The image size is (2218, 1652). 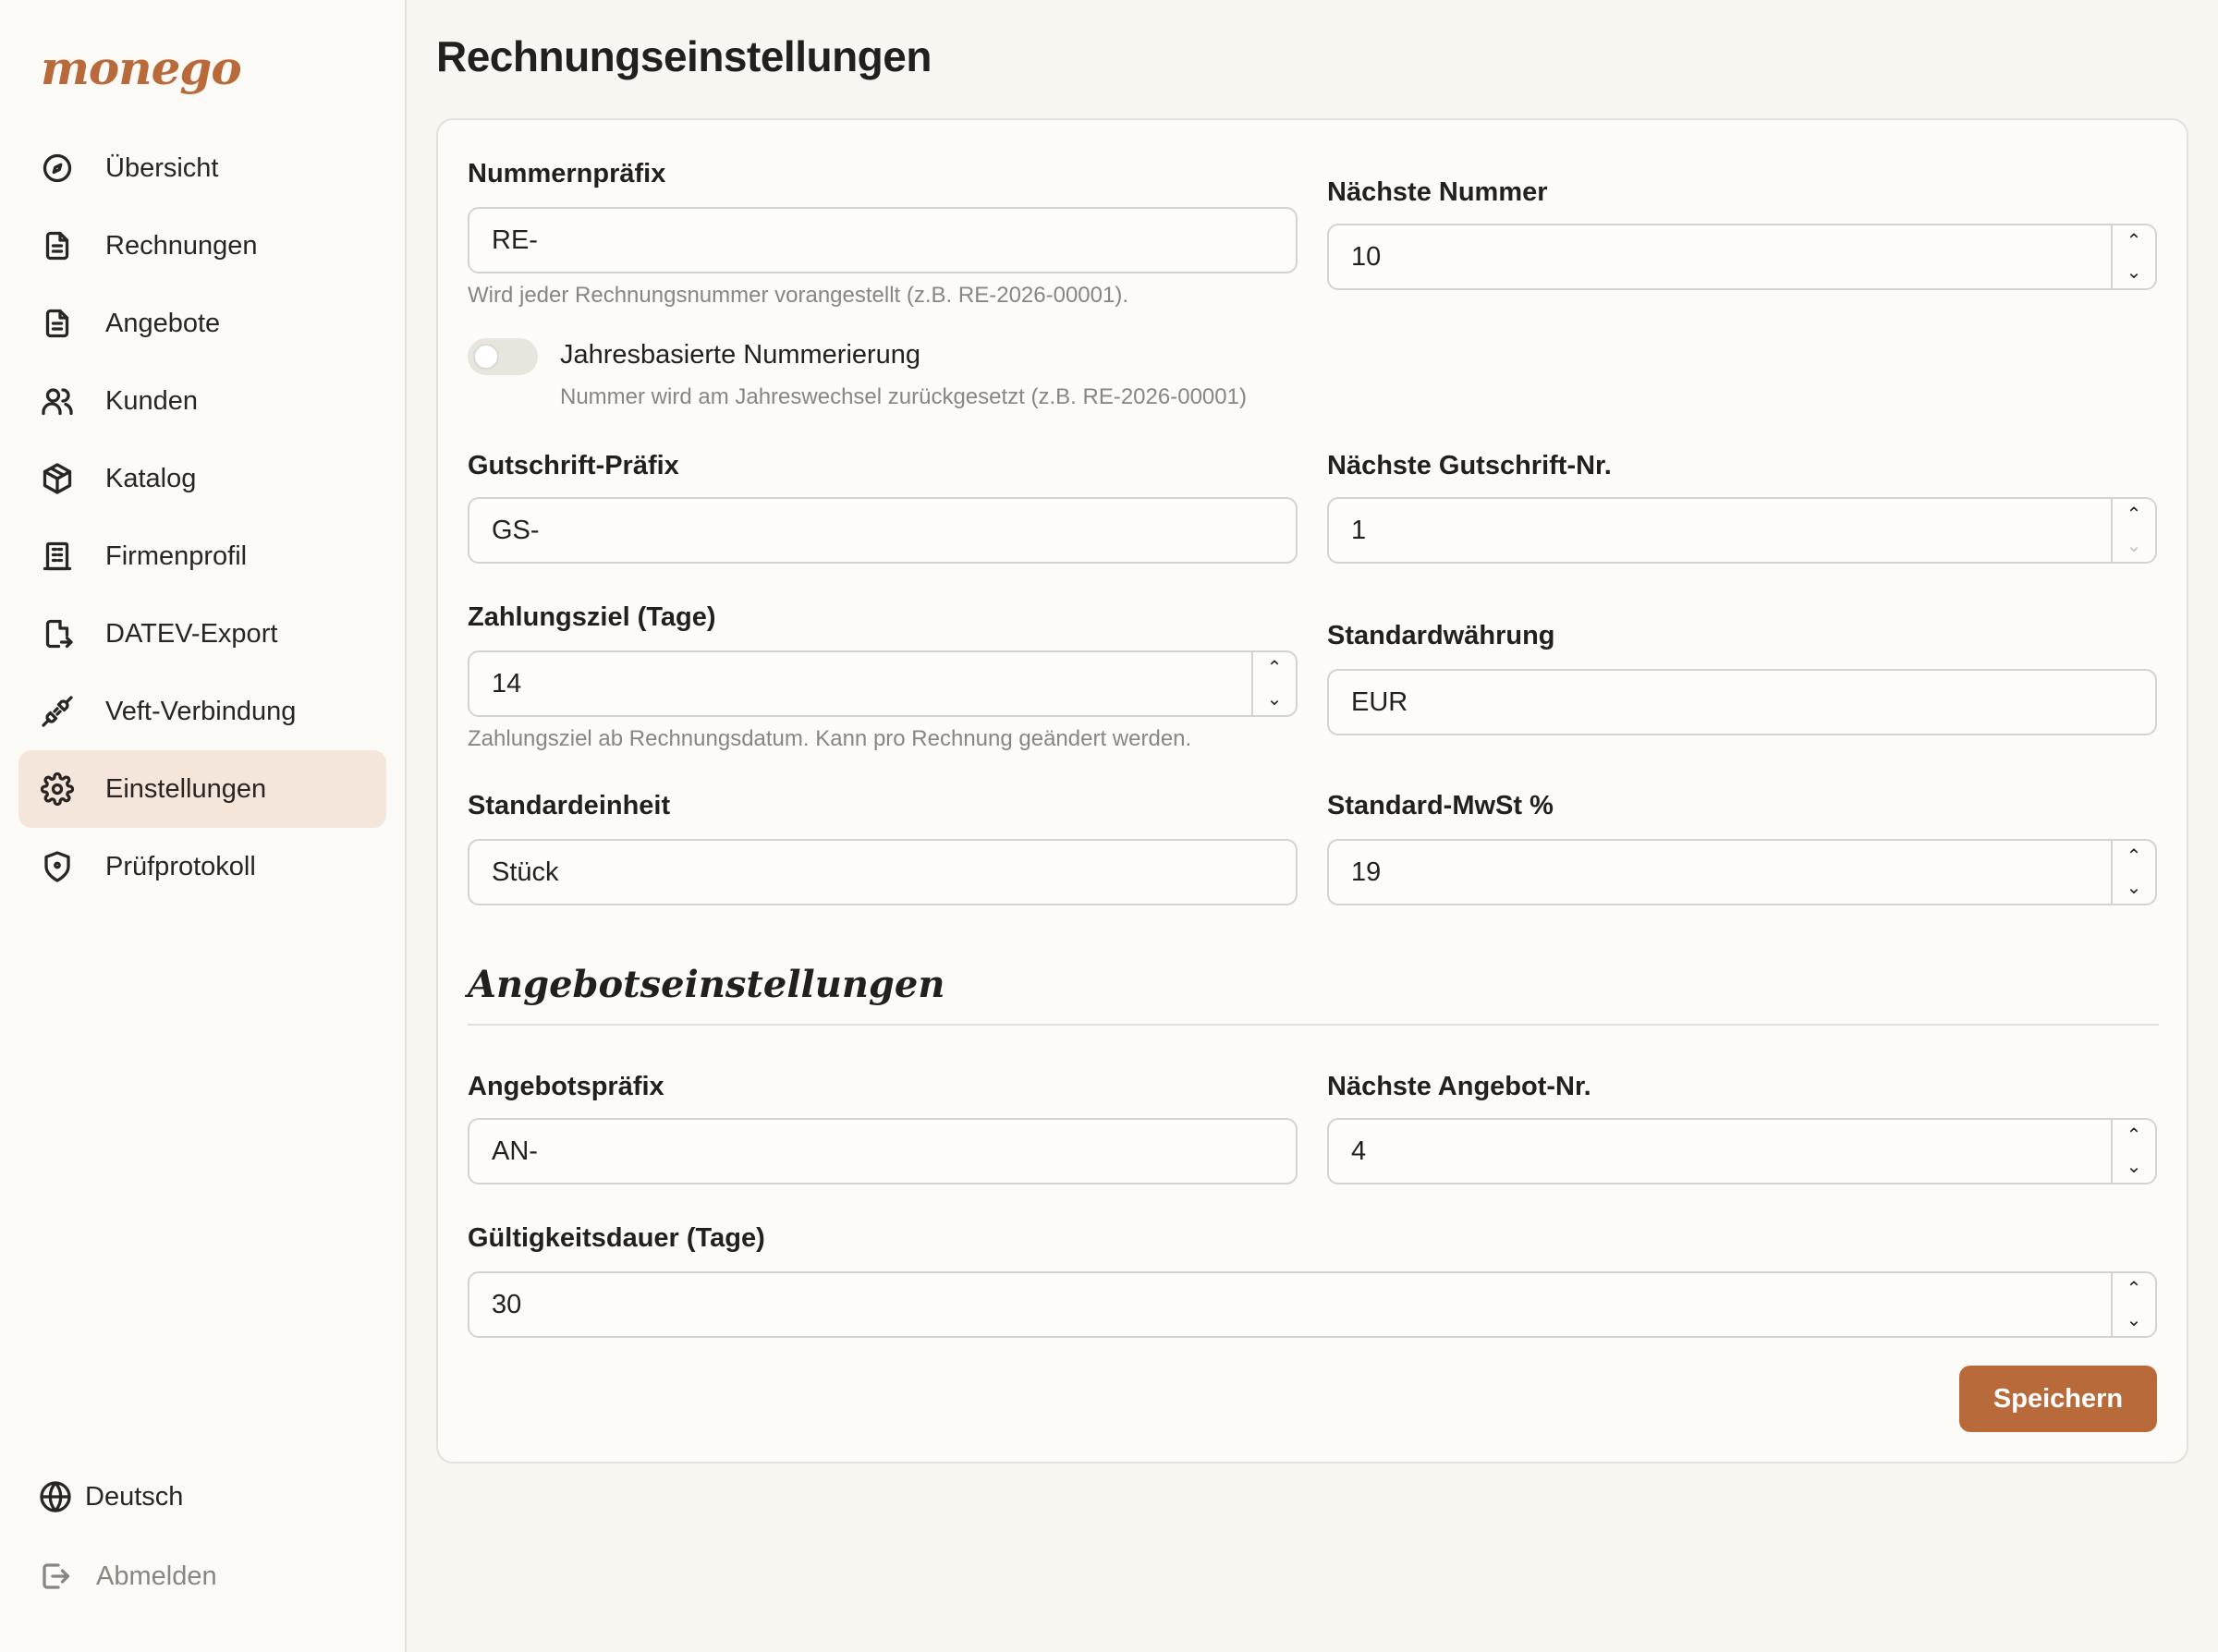 What do you see at coordinates (516, 530) in the screenshot?
I see `input-value: GS-` at bounding box center [516, 530].